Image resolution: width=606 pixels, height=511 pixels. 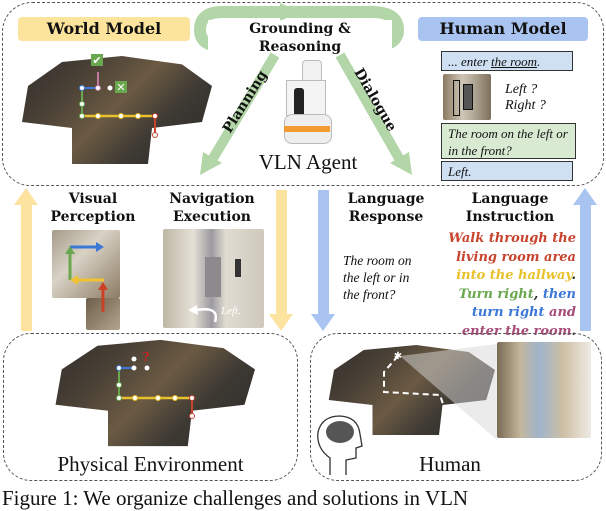 I want to click on human-label: Human, so click(x=450, y=464).